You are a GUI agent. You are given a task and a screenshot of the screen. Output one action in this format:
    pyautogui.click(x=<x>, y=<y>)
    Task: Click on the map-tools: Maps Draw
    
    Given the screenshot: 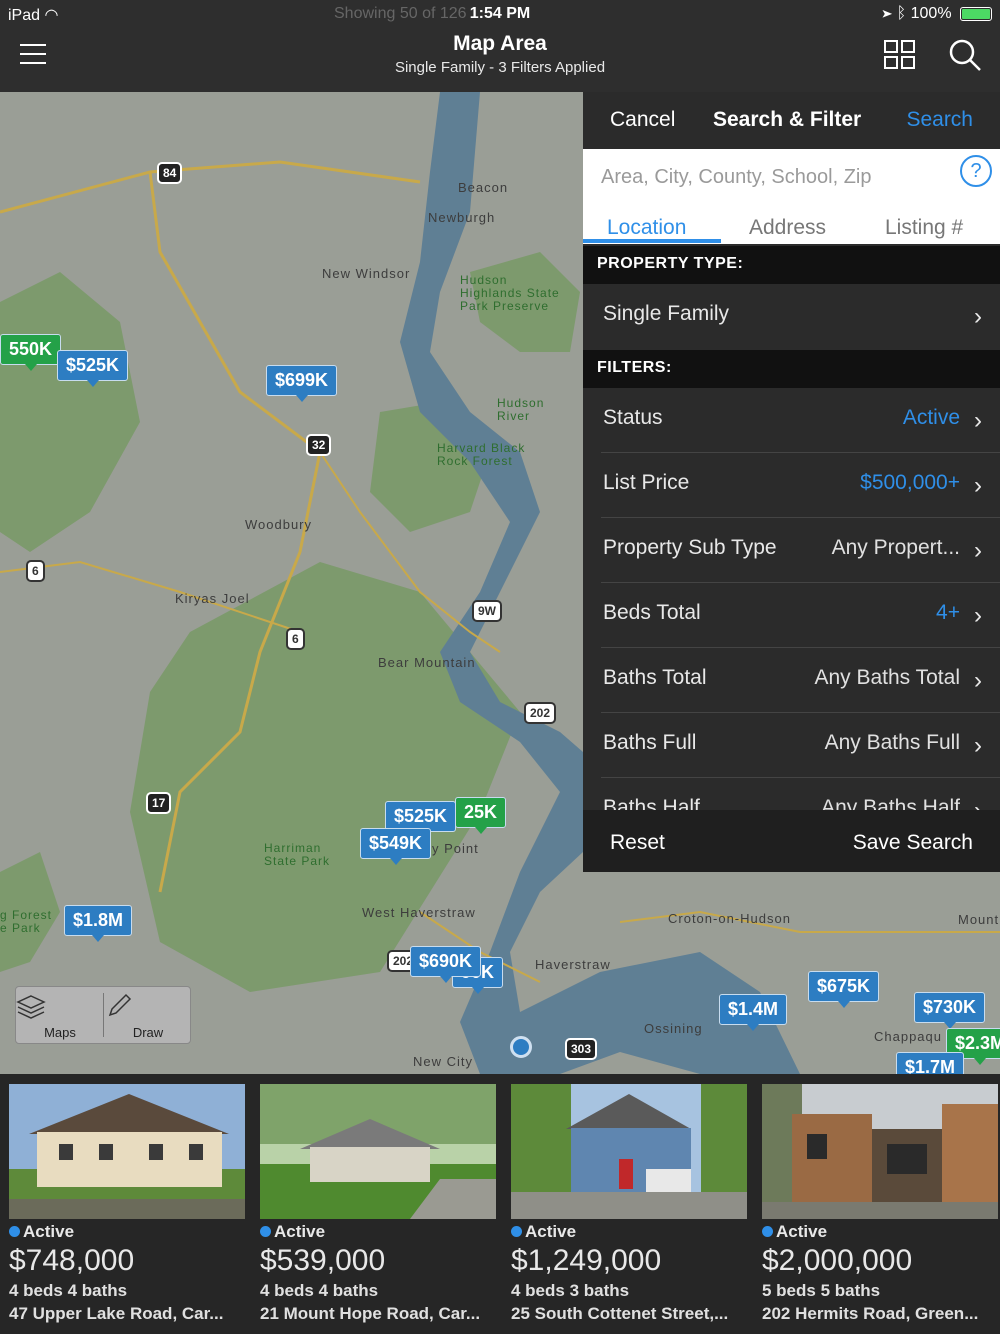 What is the action you would take?
    pyautogui.click(x=103, y=1015)
    